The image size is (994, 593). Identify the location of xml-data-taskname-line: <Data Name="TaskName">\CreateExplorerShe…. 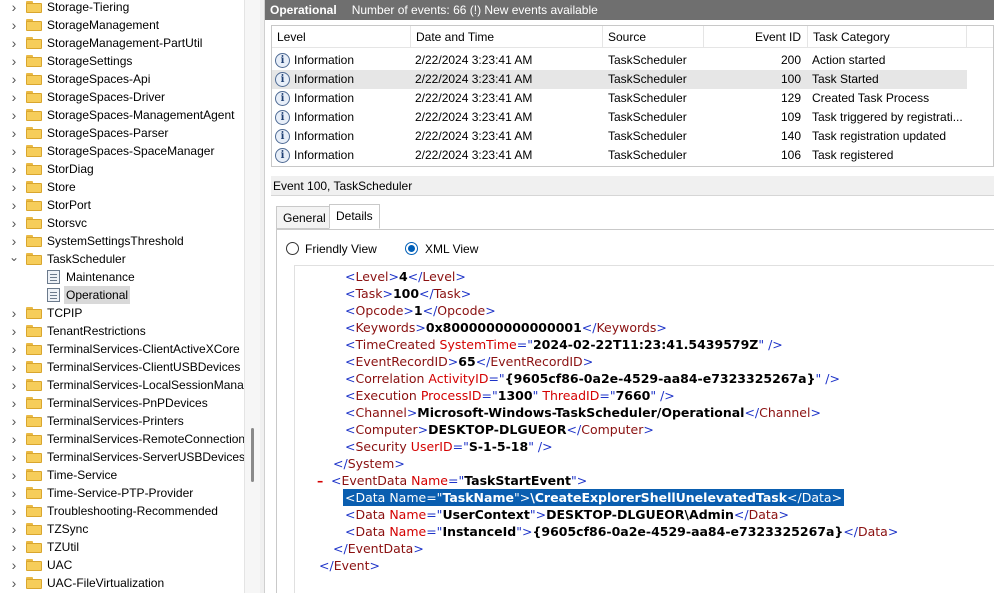
(594, 497).